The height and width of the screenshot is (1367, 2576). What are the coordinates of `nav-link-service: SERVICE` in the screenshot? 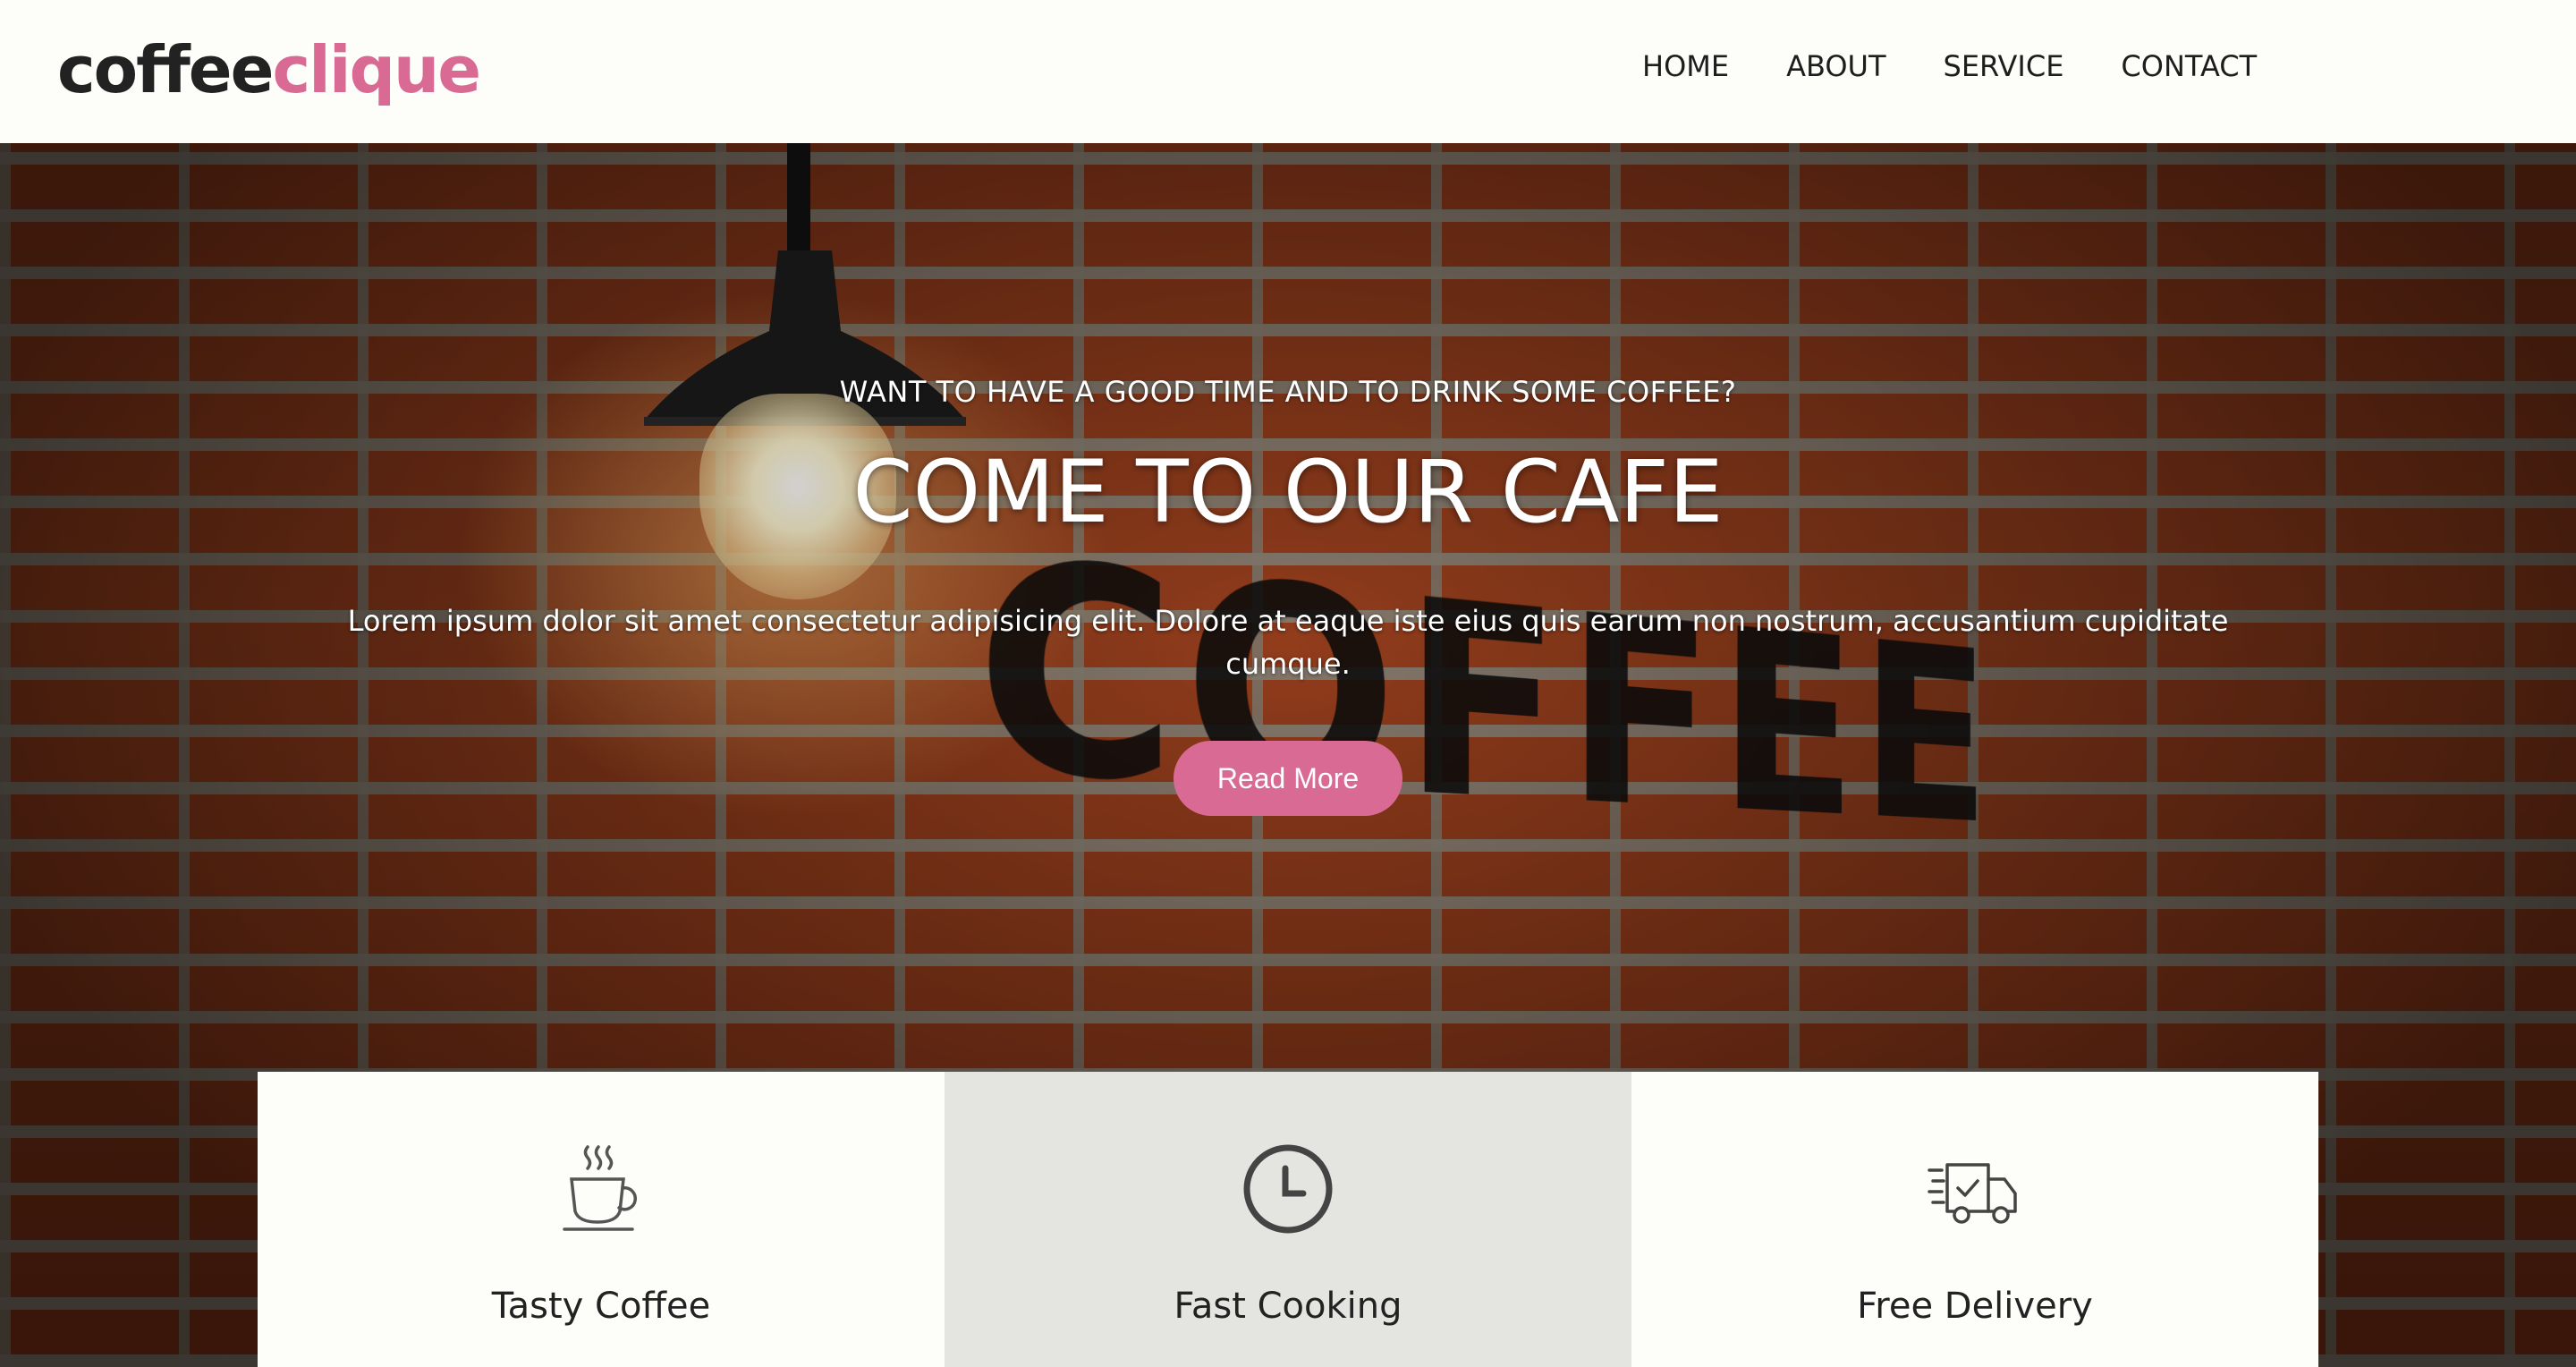 It's located at (2004, 66).